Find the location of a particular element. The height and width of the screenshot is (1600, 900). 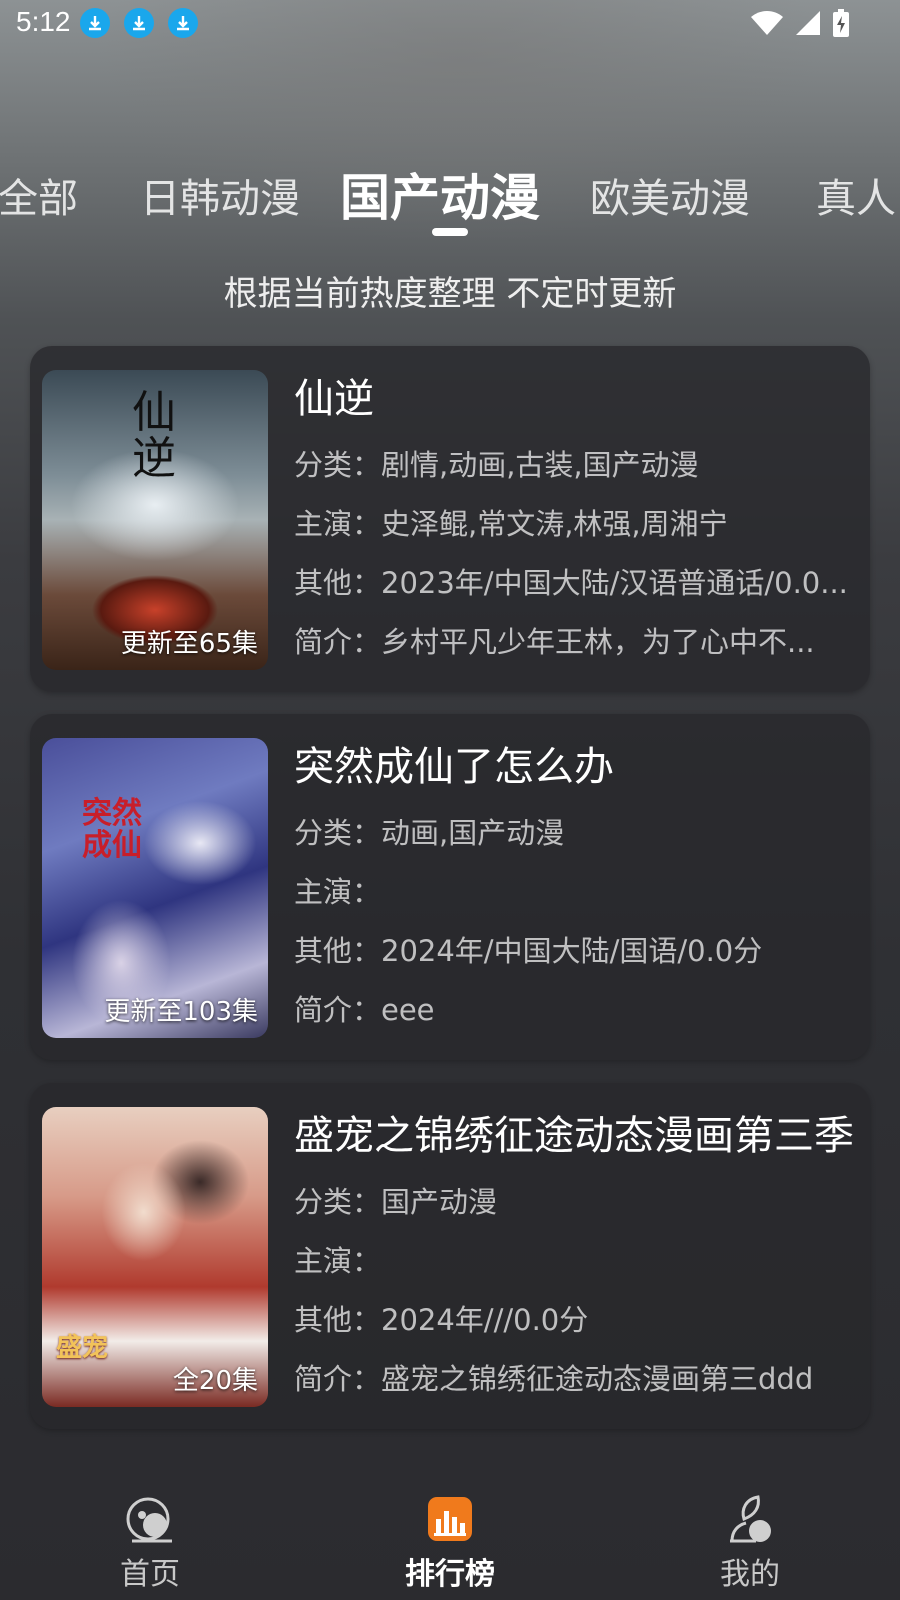

card-intro: 简介：盛宠之锦绣征途动态漫画第三ddd is located at coordinates (554, 1379).